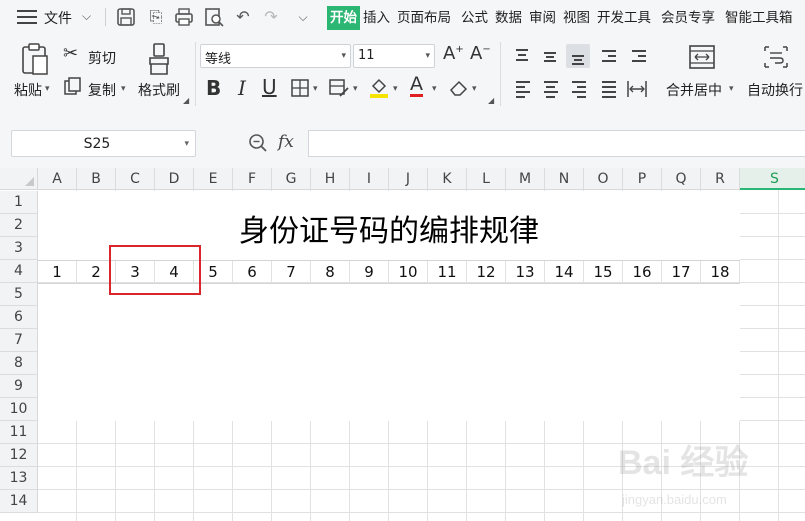 Image resolution: width=805 pixels, height=521 pixels. I want to click on cell-f4: 6, so click(252, 272).